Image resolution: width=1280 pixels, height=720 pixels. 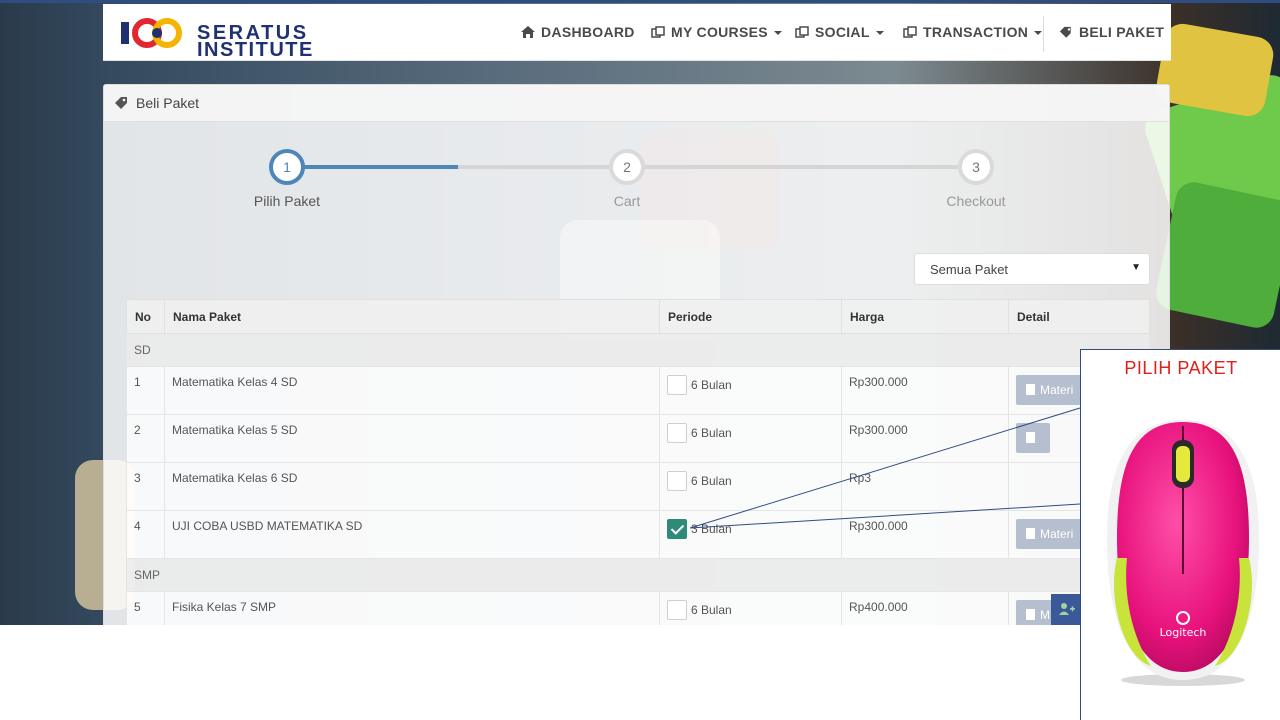 I want to click on group-label: SMP, so click(x=638, y=575).